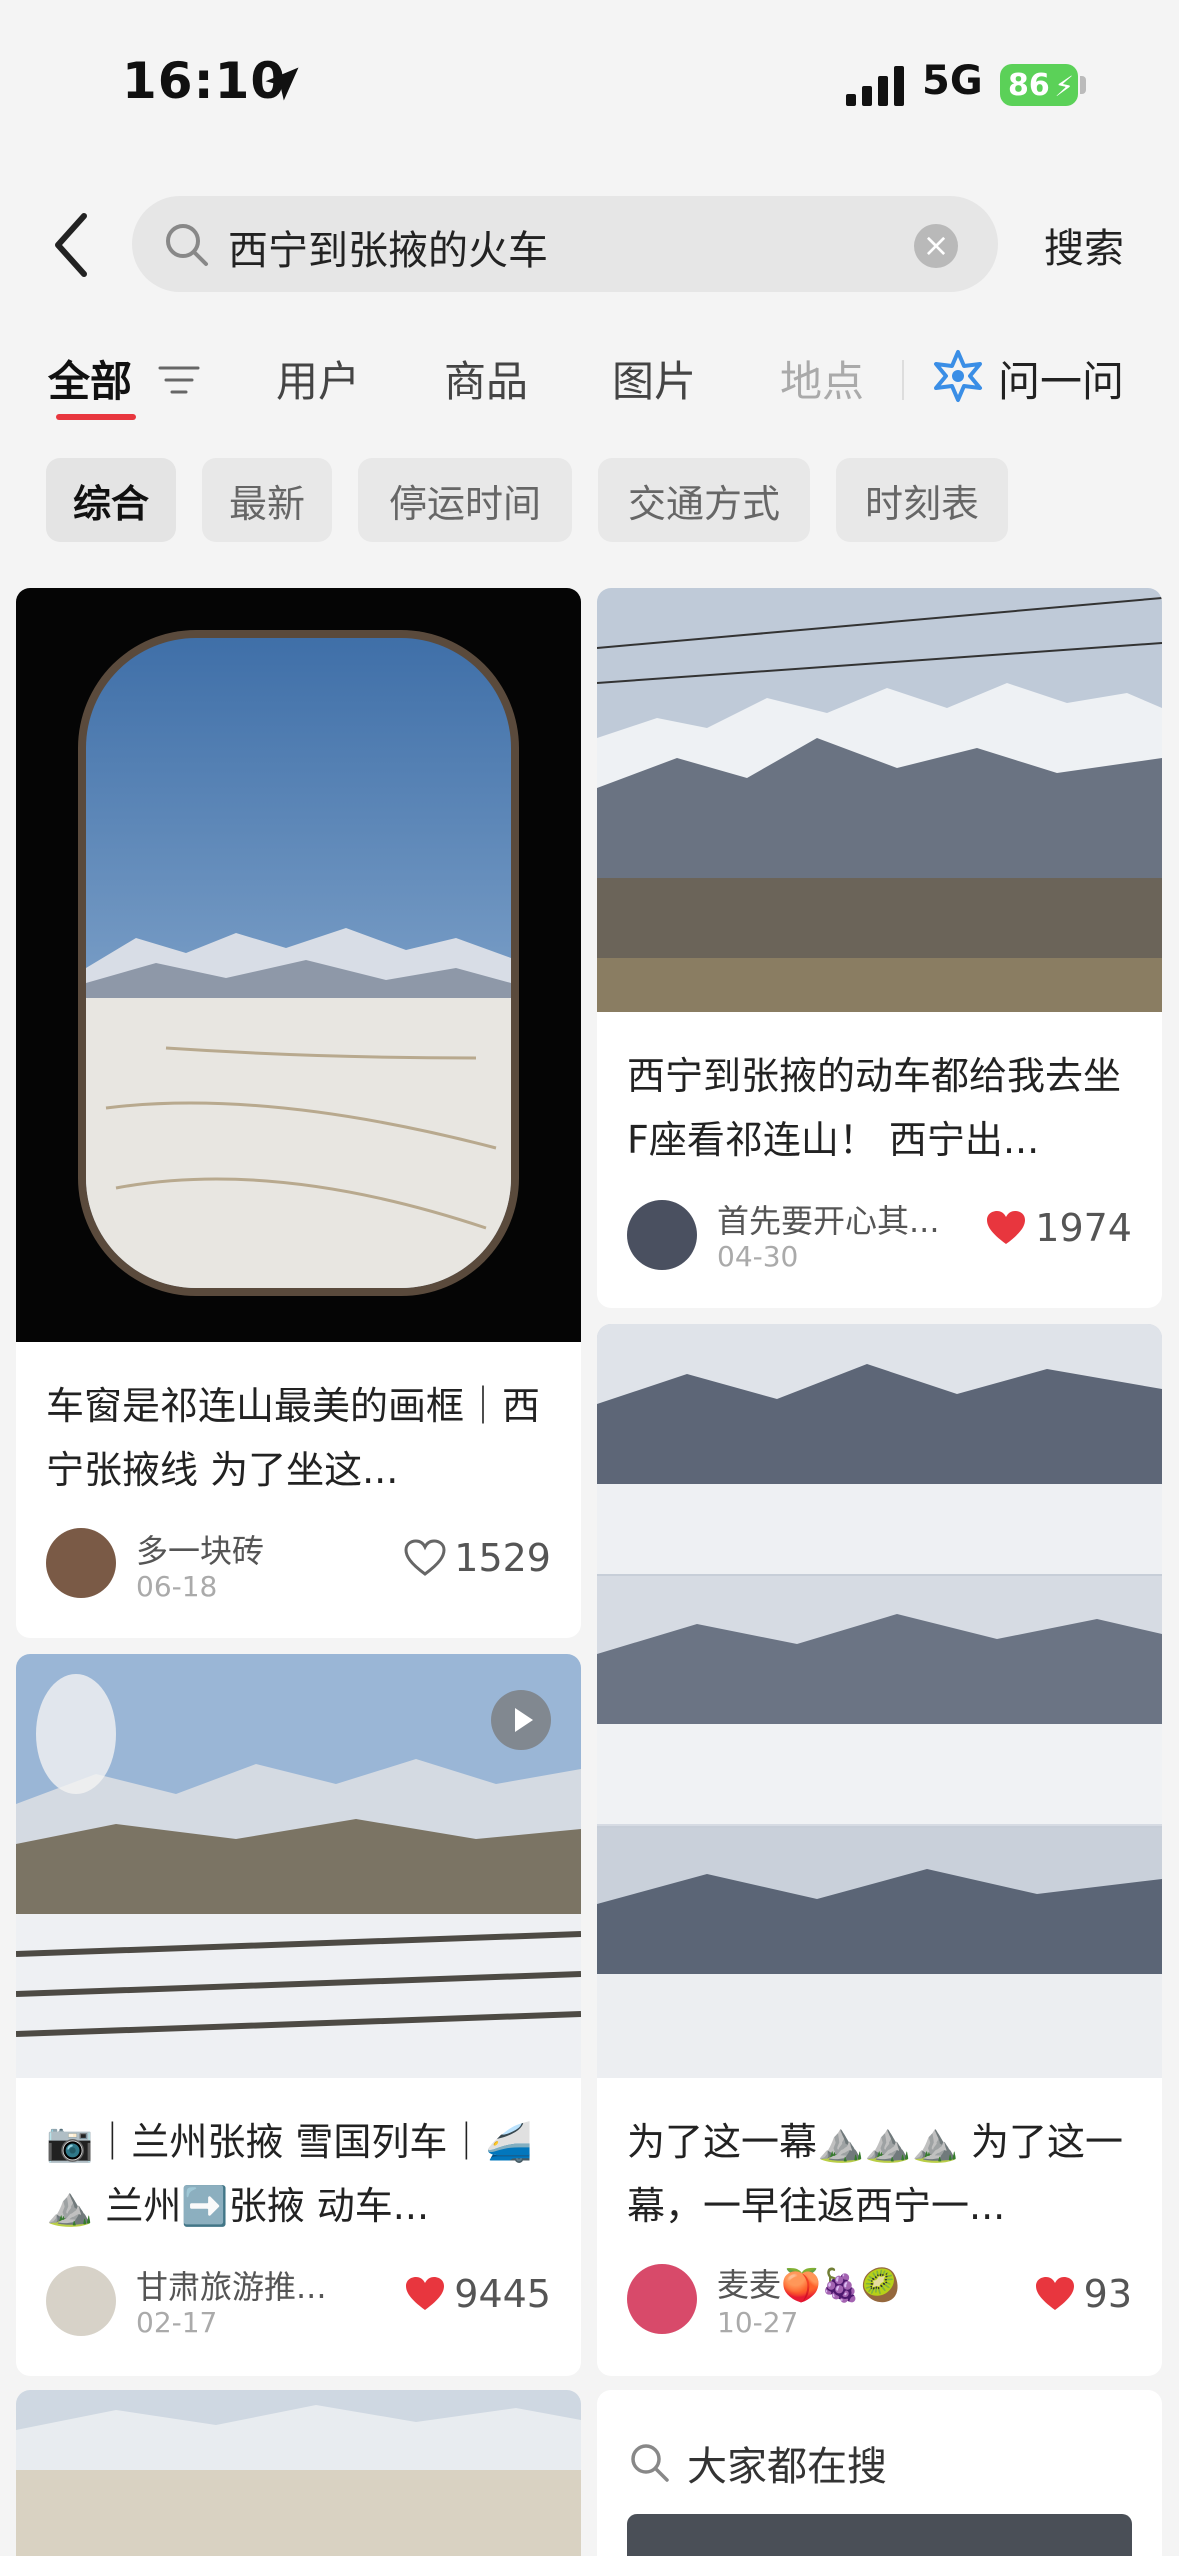  What do you see at coordinates (589, 390) in the screenshot?
I see `category-tabs: 全部 用户 商品 图片 地点 问一问` at bounding box center [589, 390].